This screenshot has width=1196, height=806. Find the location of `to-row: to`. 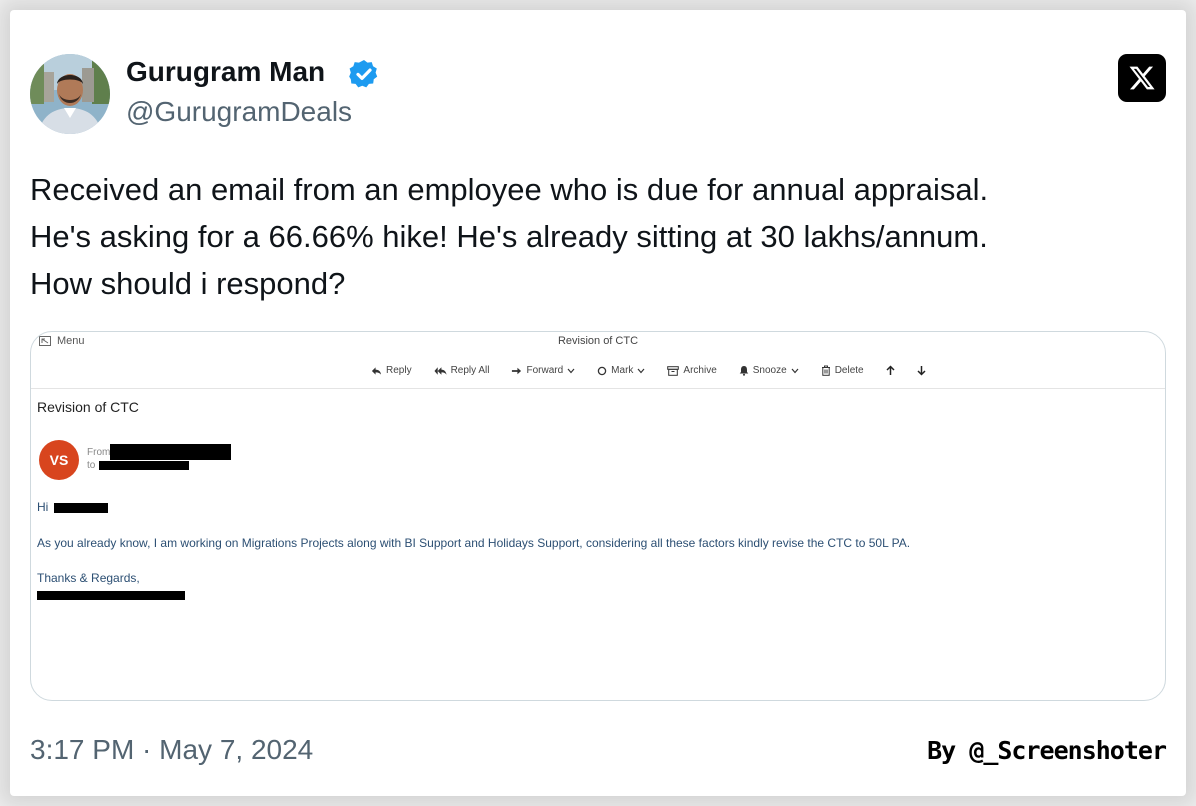

to-row: to is located at coordinates (138, 465).